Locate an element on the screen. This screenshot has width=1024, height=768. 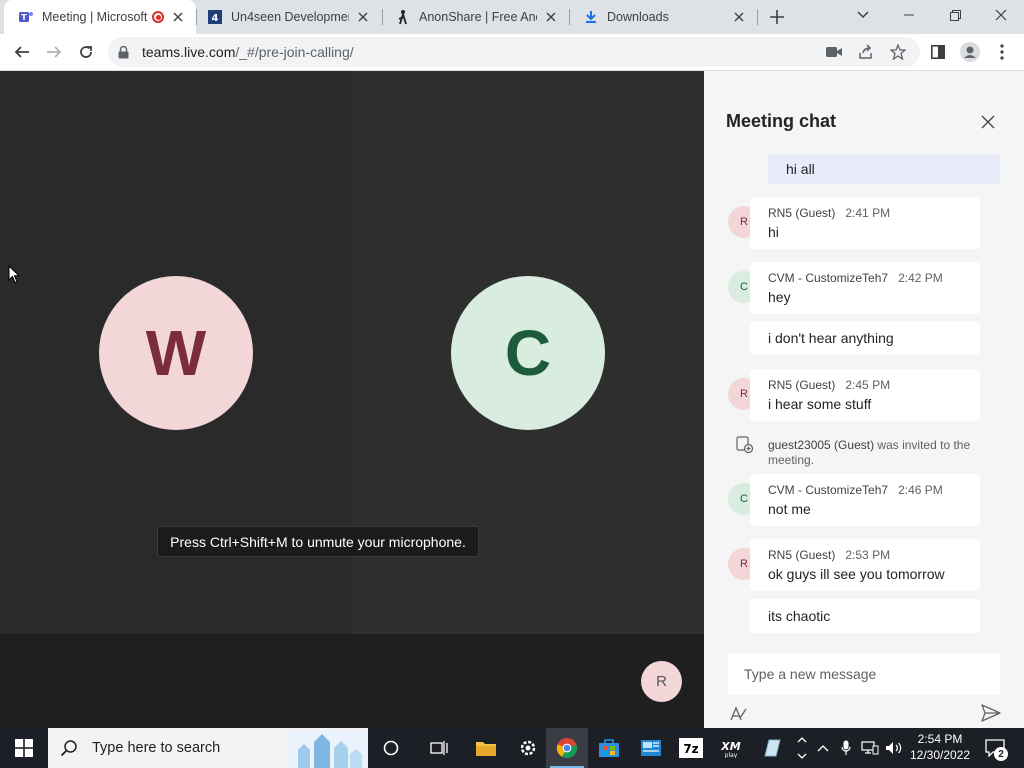
message-text: i hear some stuff is located at coordinates (820, 404).